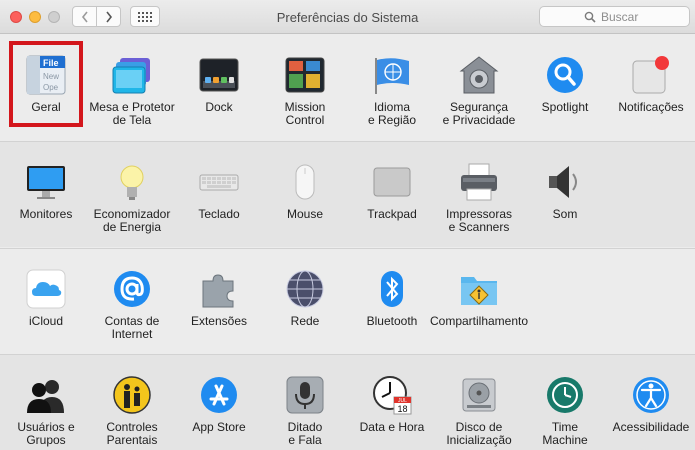  What do you see at coordinates (479, 113) in the screenshot?
I see `pane-label: Segurança e Privacidade` at bounding box center [479, 113].